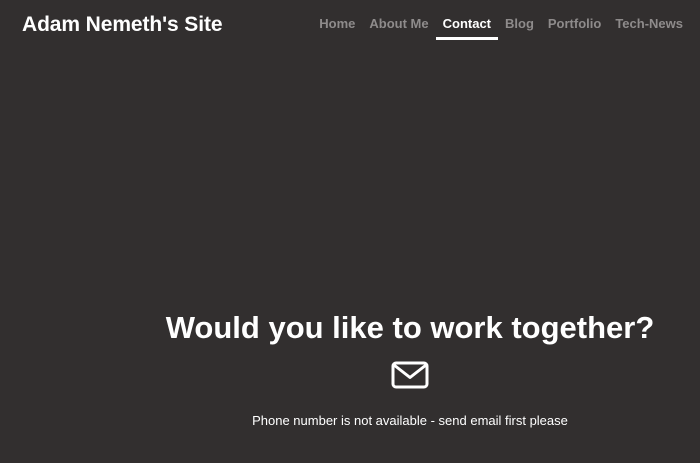  I want to click on email-link, so click(410, 376).